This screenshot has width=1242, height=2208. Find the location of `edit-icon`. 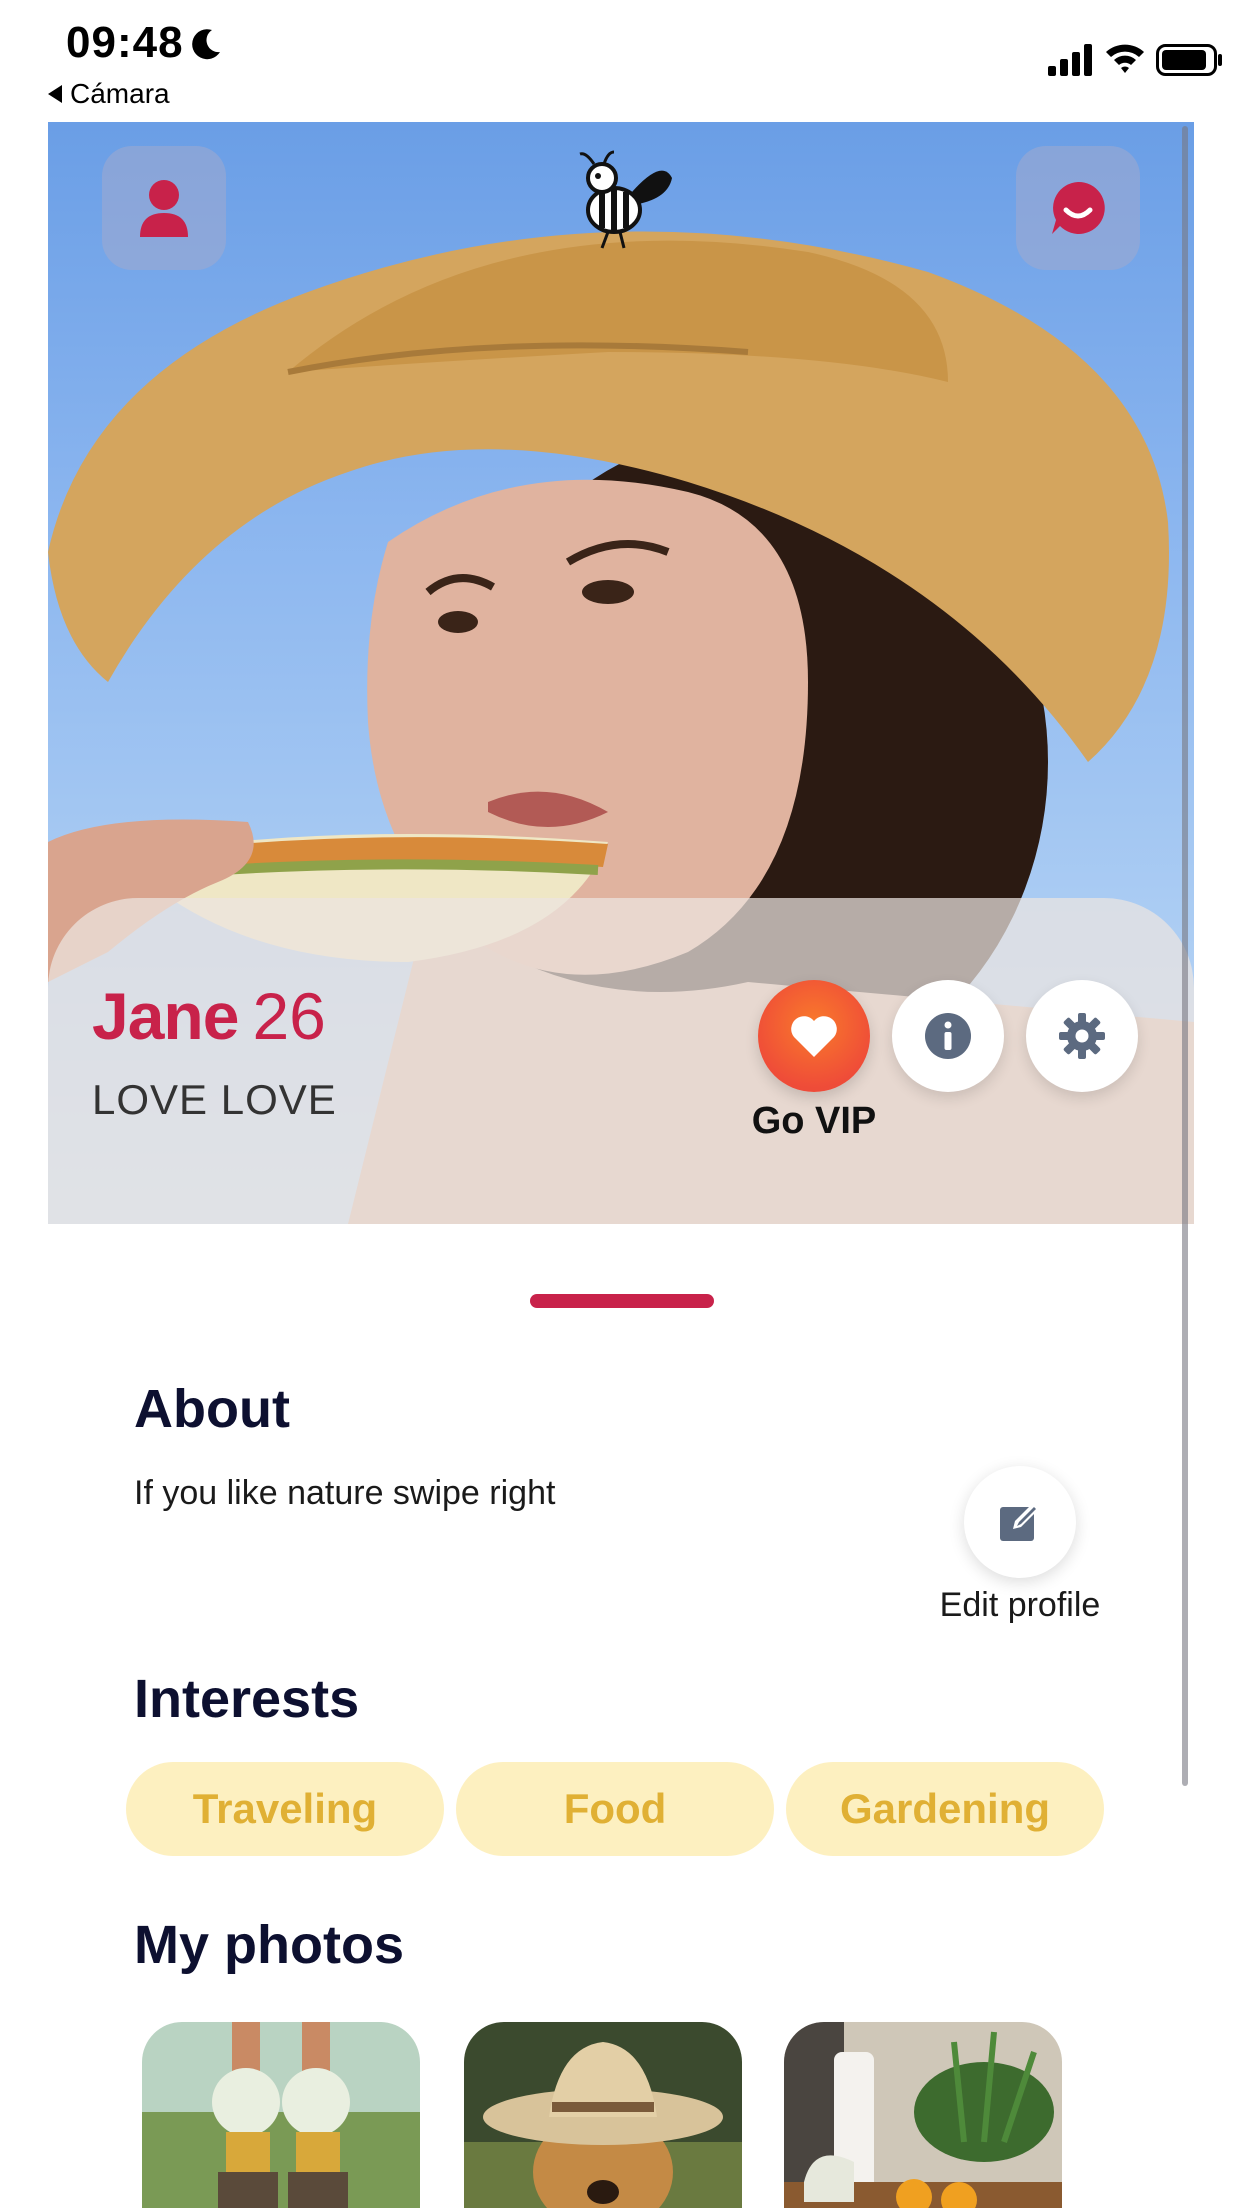

edit-icon is located at coordinates (1019, 1522).